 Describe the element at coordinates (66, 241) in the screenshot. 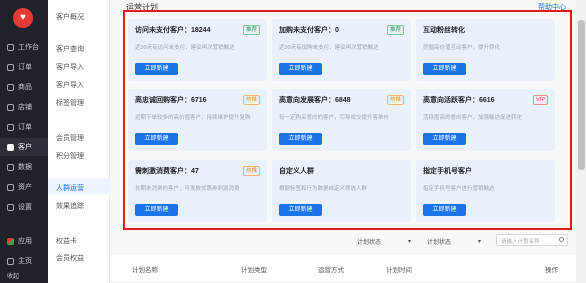

I see `submenu-item-benefit-card: 权益卡` at that location.